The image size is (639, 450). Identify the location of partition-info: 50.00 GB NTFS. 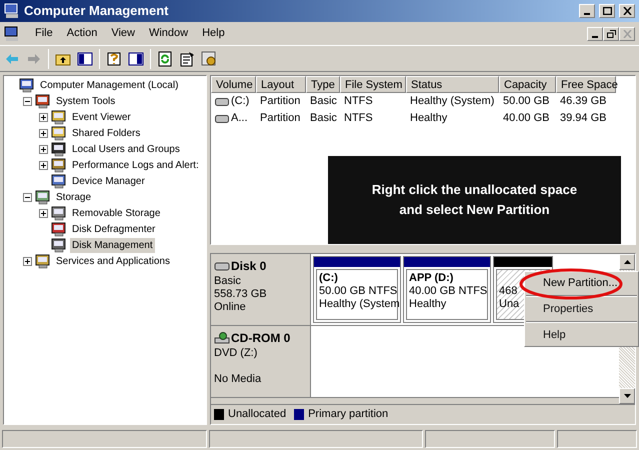
(357, 291).